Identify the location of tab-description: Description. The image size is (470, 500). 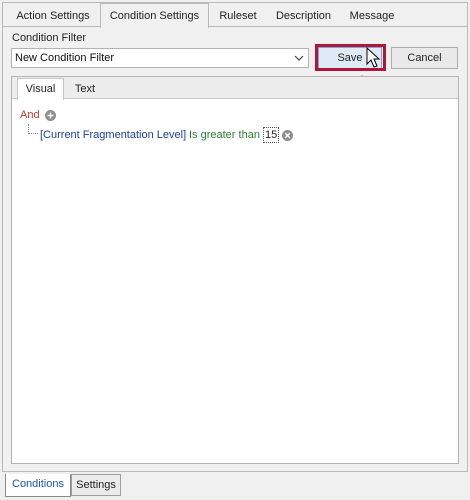
(303, 16).